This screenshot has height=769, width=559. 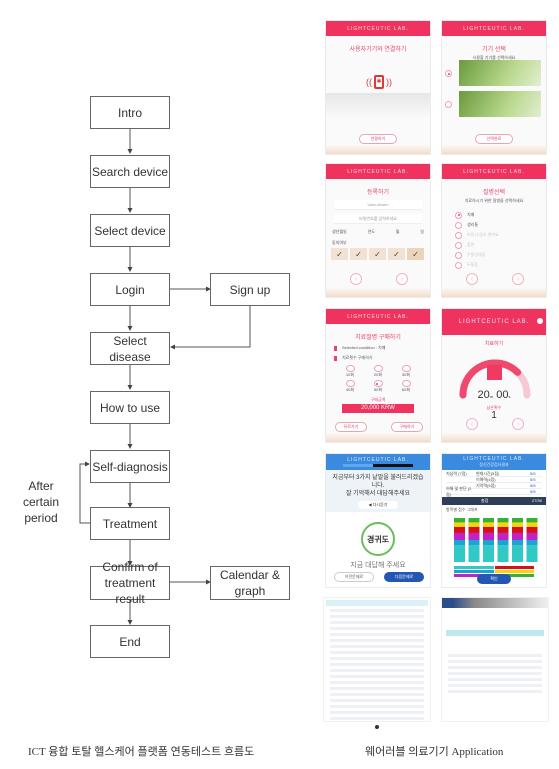 I want to click on chart-title: 항목별 점수 그래프, so click(x=462, y=509).